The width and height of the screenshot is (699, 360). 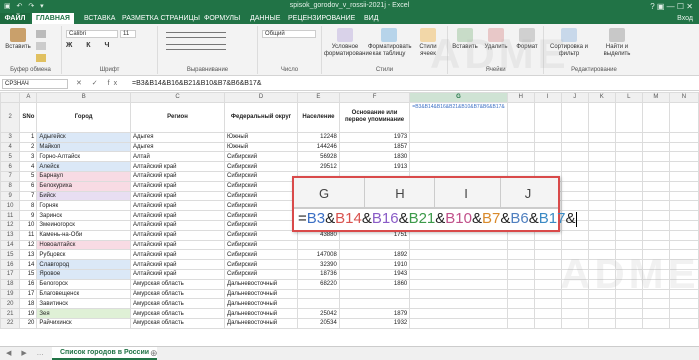 What do you see at coordinates (617, 43) in the screenshot?
I see `find-select-button: Найти и выделить` at bounding box center [617, 43].